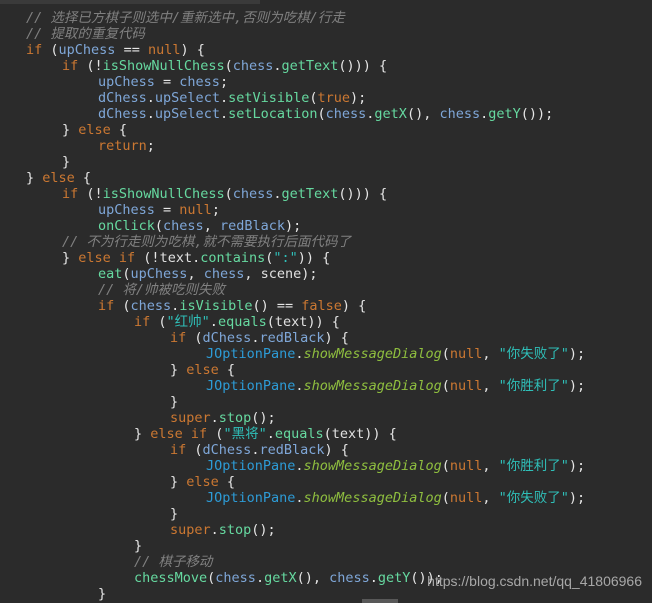 Image resolution: width=652 pixels, height=603 pixels. I want to click on code-line: // 将/帅被吃则失败, so click(161, 290).